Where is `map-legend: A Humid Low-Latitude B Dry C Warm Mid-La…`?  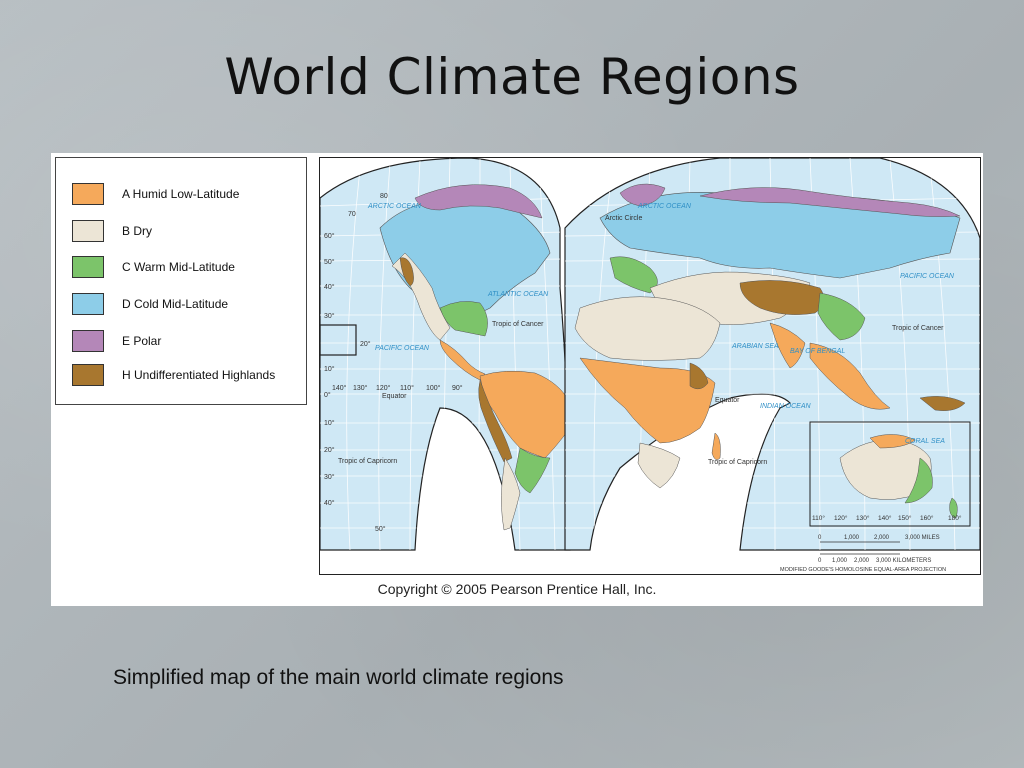
map-legend: A Humid Low-Latitude B Dry C Warm Mid-La… is located at coordinates (181, 281).